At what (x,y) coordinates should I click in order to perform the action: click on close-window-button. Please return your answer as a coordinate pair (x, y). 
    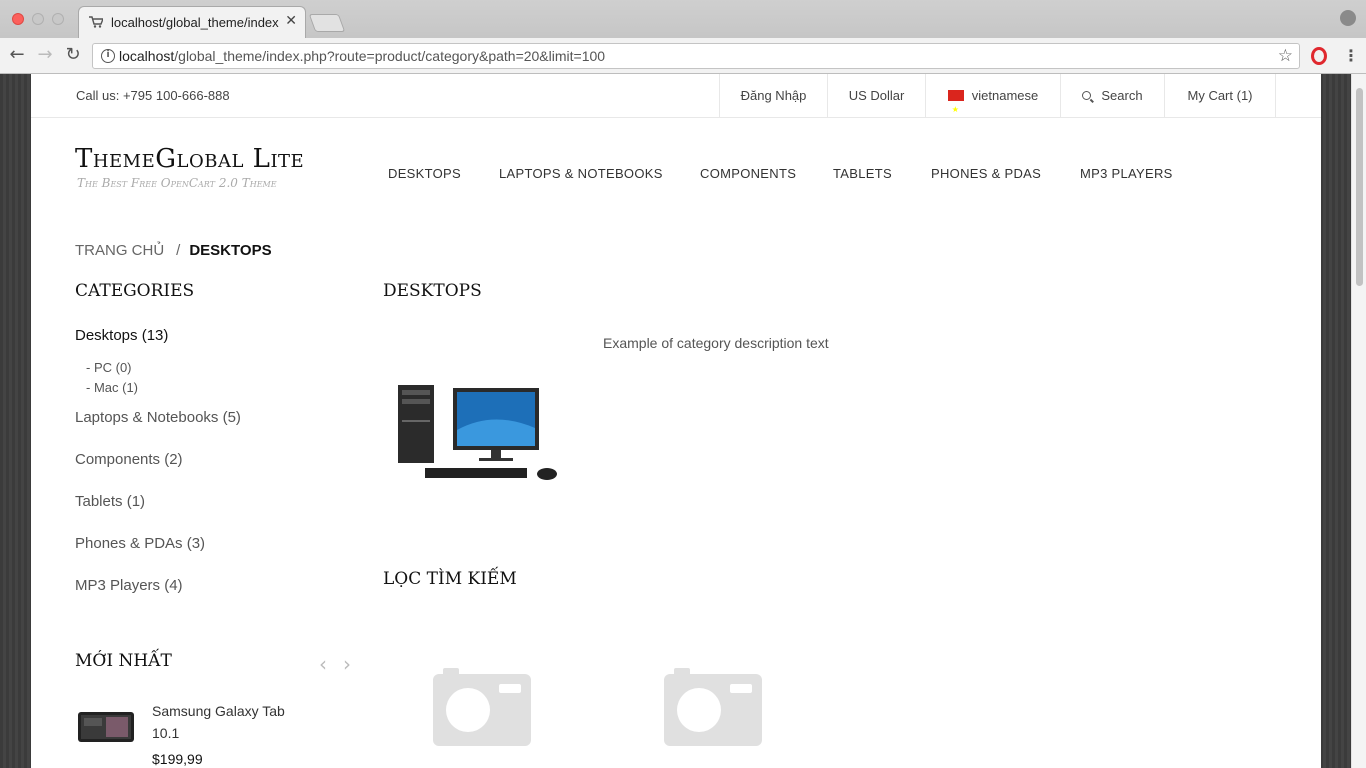
    Looking at the image, I should click on (18, 19).